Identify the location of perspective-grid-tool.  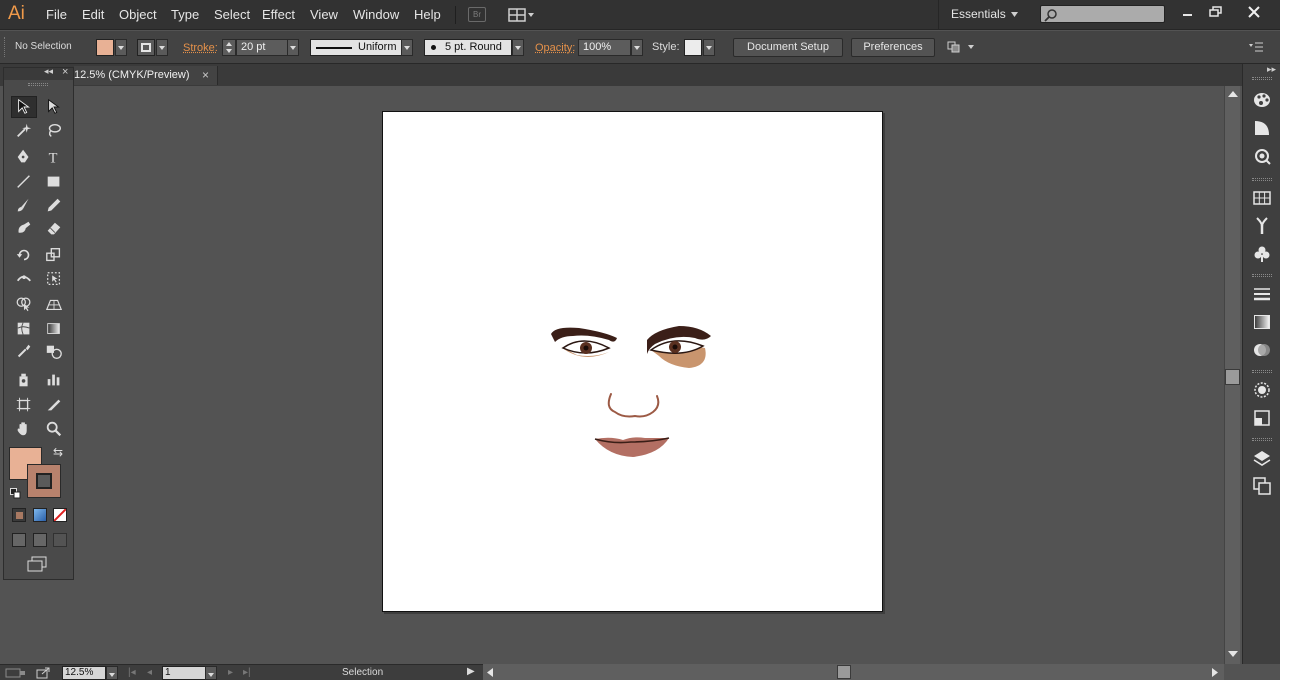
(54, 304).